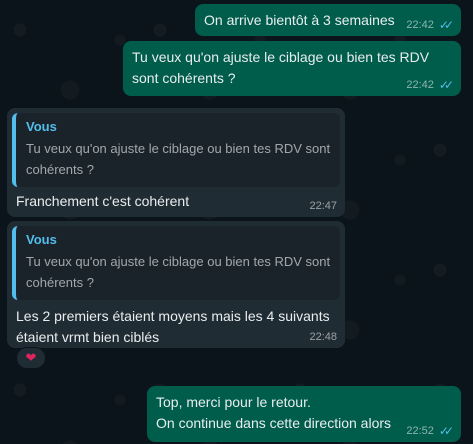 Image resolution: width=473 pixels, height=444 pixels. I want to click on message-reaction: ❤, so click(31, 358).